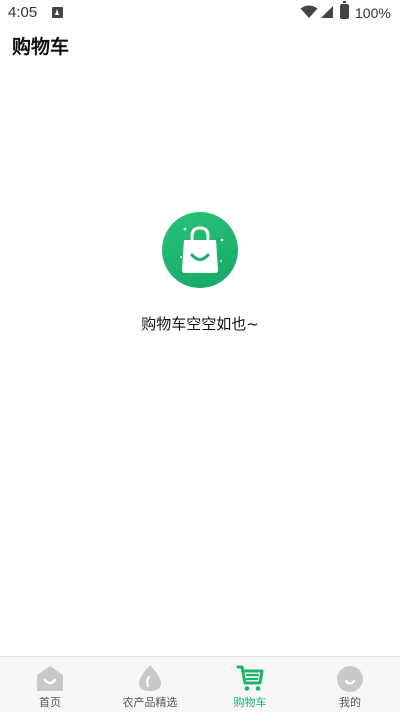 Image resolution: width=400 pixels, height=712 pixels. Describe the element at coordinates (350, 679) in the screenshot. I see `profile-icon` at that location.